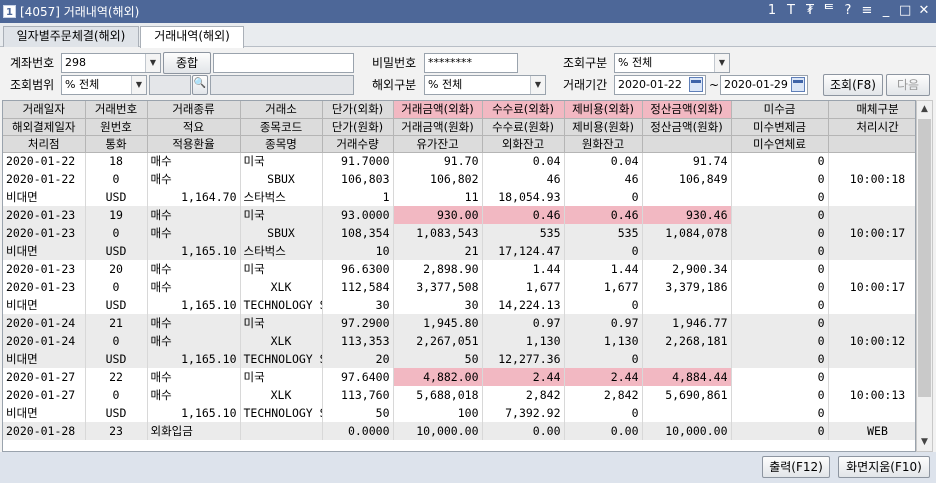  What do you see at coordinates (358, 144) in the screenshot?
I see `column-header: 거래수량` at bounding box center [358, 144].